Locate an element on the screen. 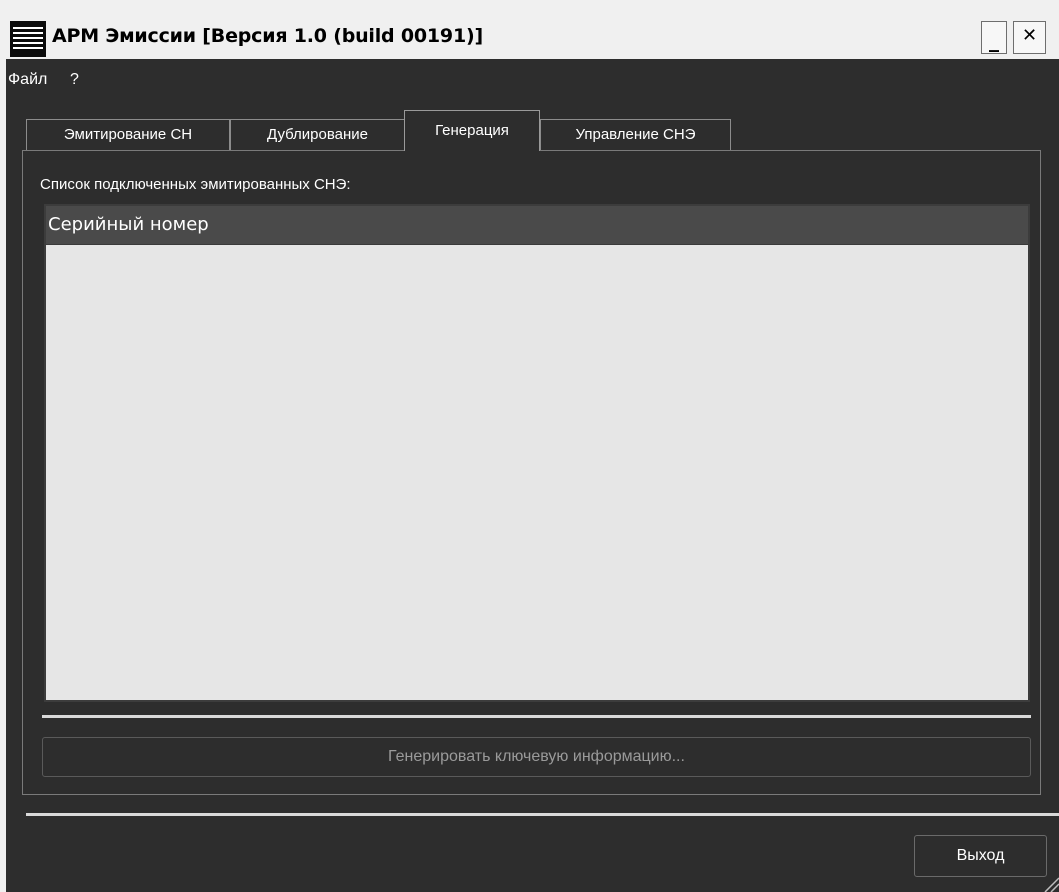  table-header: Серийный номер is located at coordinates (537, 225).